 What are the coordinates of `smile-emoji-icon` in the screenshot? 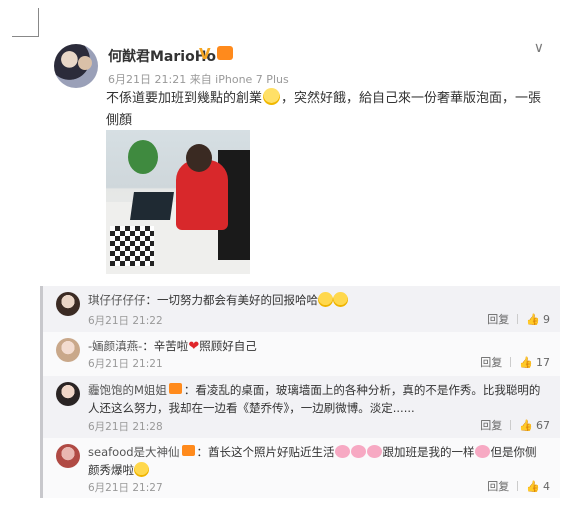 It's located at (272, 96).